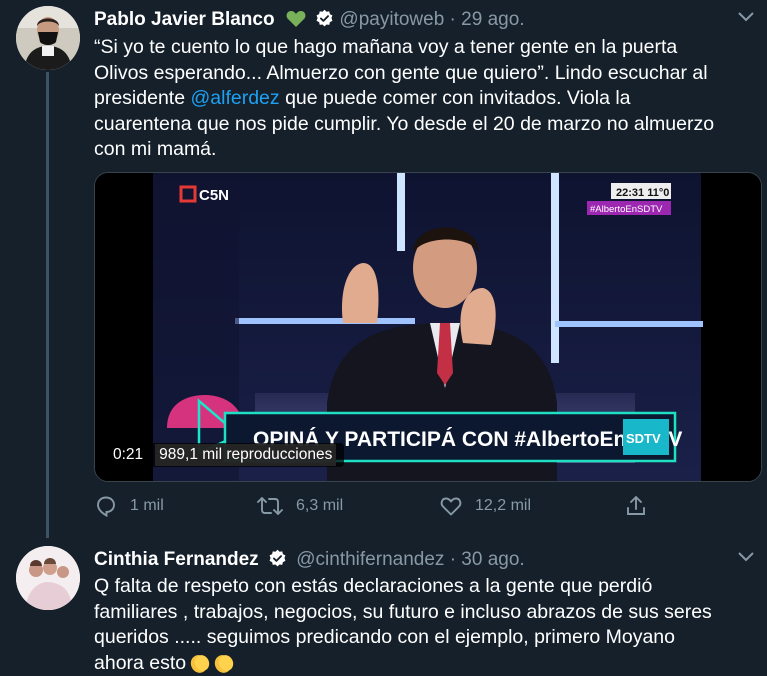 The image size is (767, 676). I want to click on thread-connector-line, so click(47, 305).